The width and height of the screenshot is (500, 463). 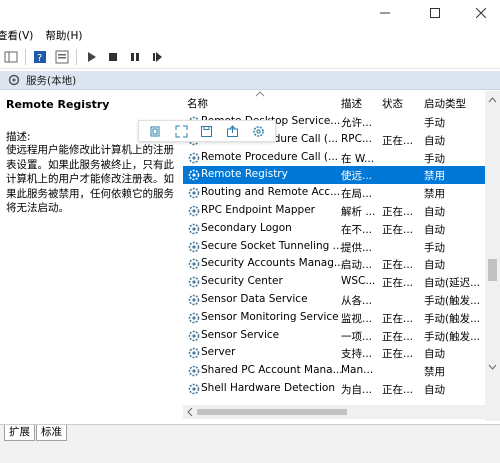 I want to click on scroll-down-icon, so click(x=492, y=367).